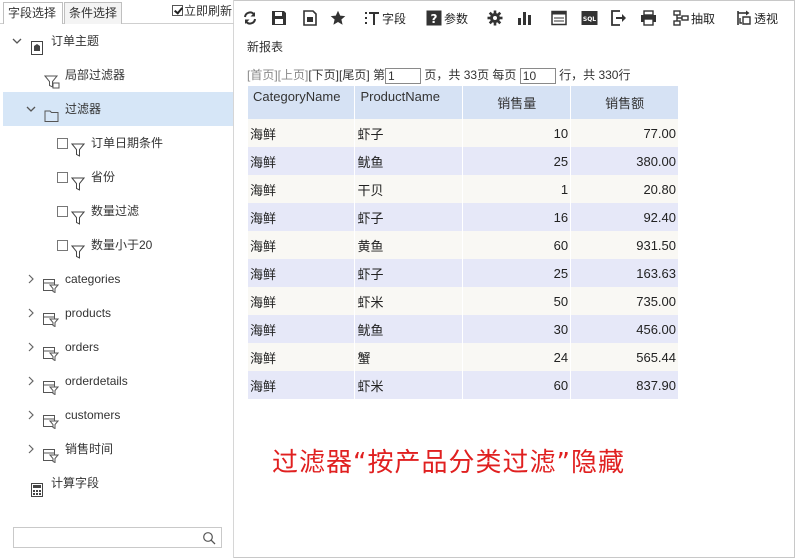 This screenshot has height=558, width=795. What do you see at coordinates (463, 161) in the screenshot?
I see `table-row: 海鲜 鱿鱼 25 380.00` at bounding box center [463, 161].